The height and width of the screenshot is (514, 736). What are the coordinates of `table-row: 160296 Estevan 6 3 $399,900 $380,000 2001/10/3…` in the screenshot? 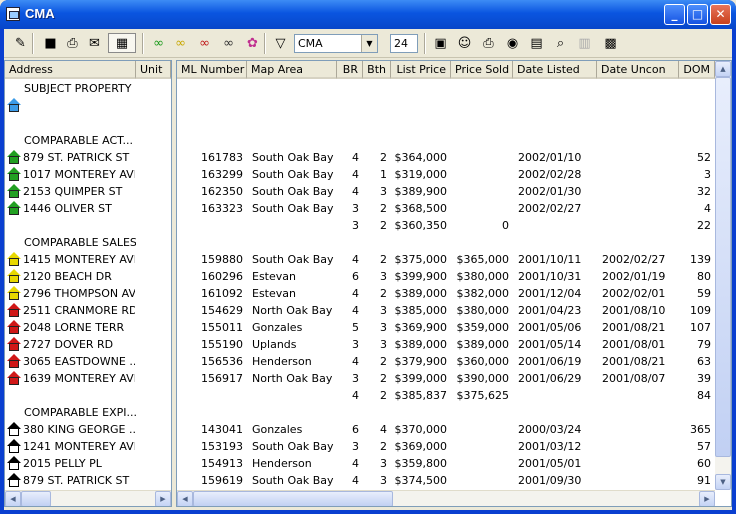 It's located at (446, 276).